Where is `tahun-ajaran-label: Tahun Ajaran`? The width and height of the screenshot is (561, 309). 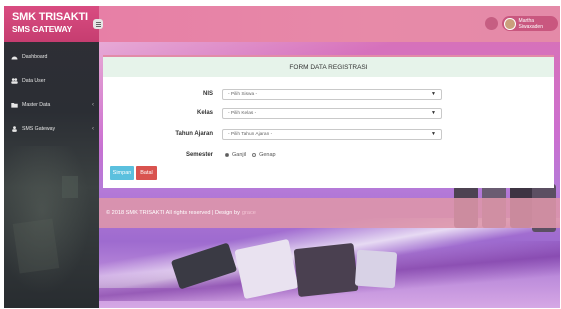 tahun-ajaran-label: Tahun Ajaran is located at coordinates (194, 134).